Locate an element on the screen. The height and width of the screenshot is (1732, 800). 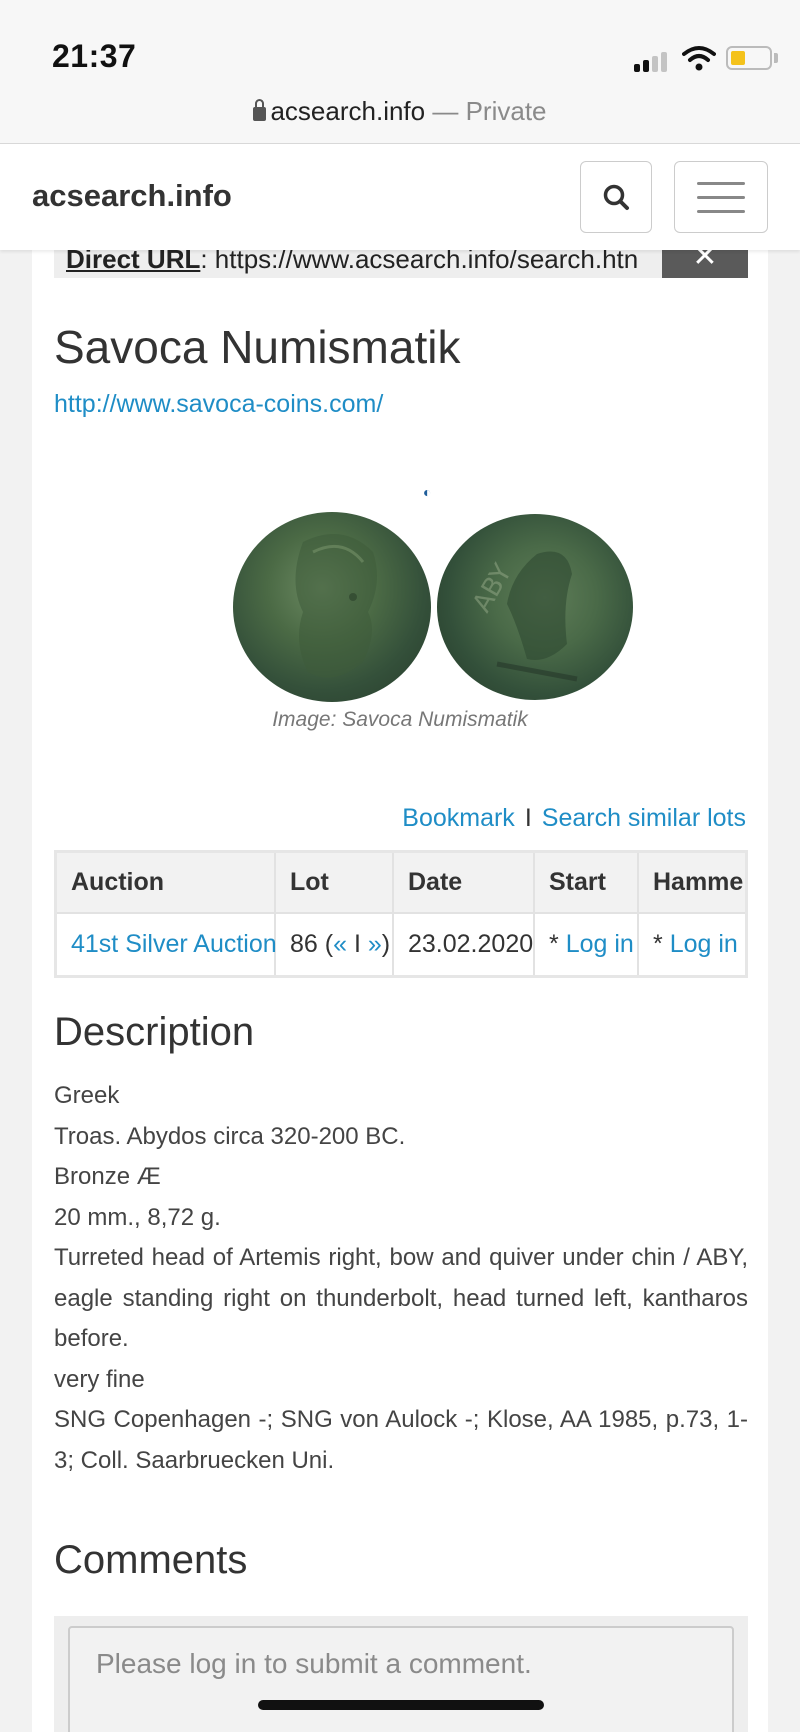
column-header: Start is located at coordinates (586, 883).